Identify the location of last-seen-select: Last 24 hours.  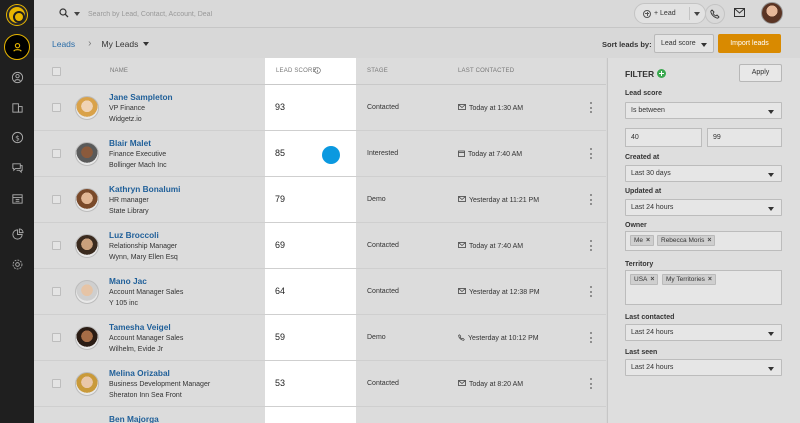
(703, 367).